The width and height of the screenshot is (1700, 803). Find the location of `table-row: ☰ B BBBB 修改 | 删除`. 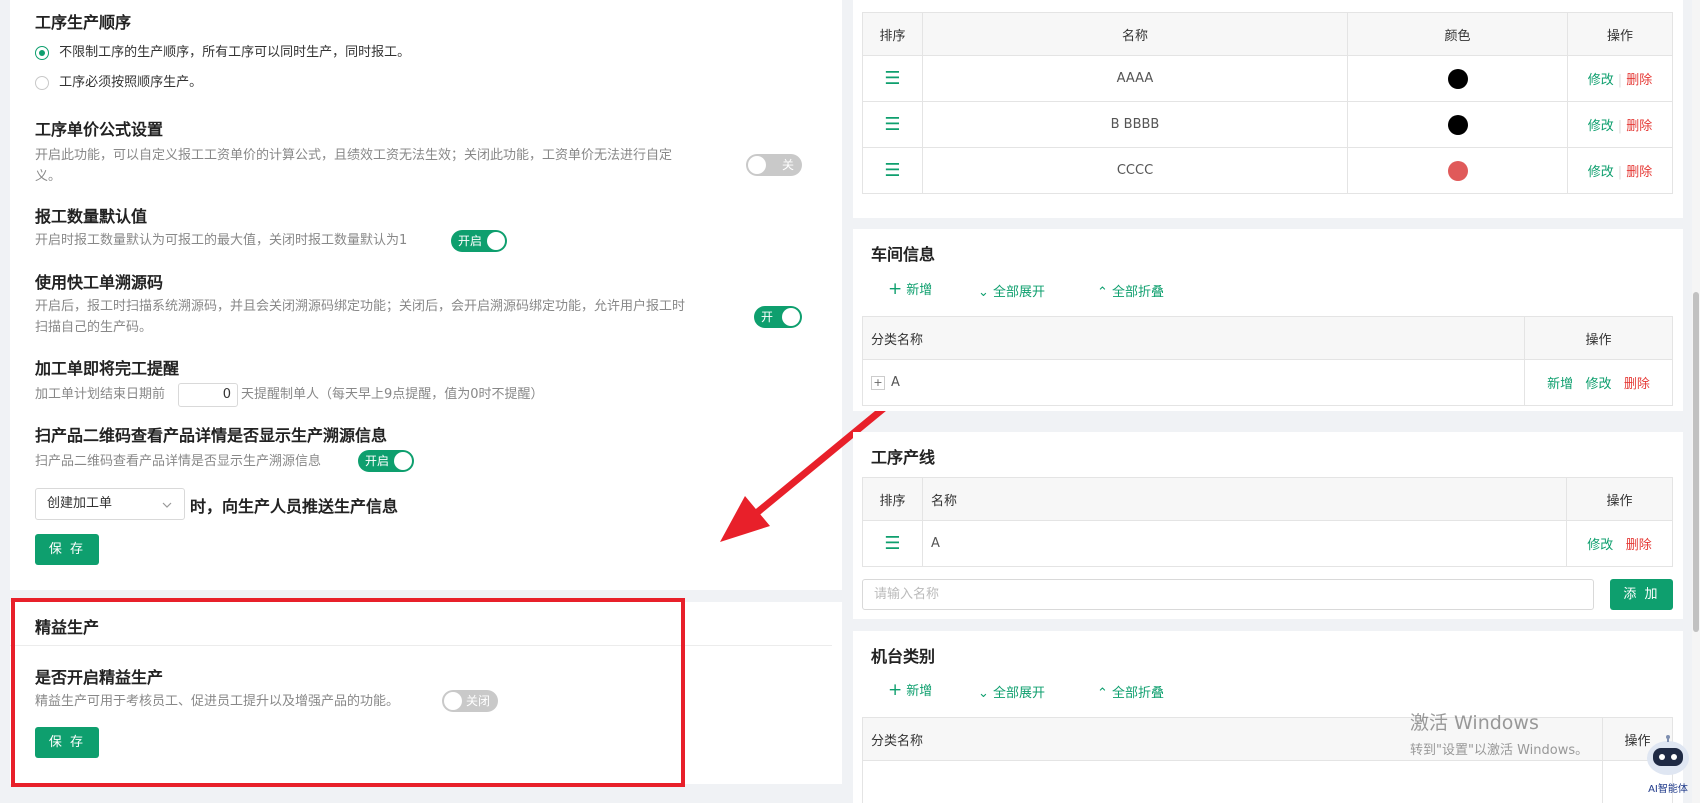

table-row: ☰ B BBBB 修改 | 删除 is located at coordinates (1267, 124).